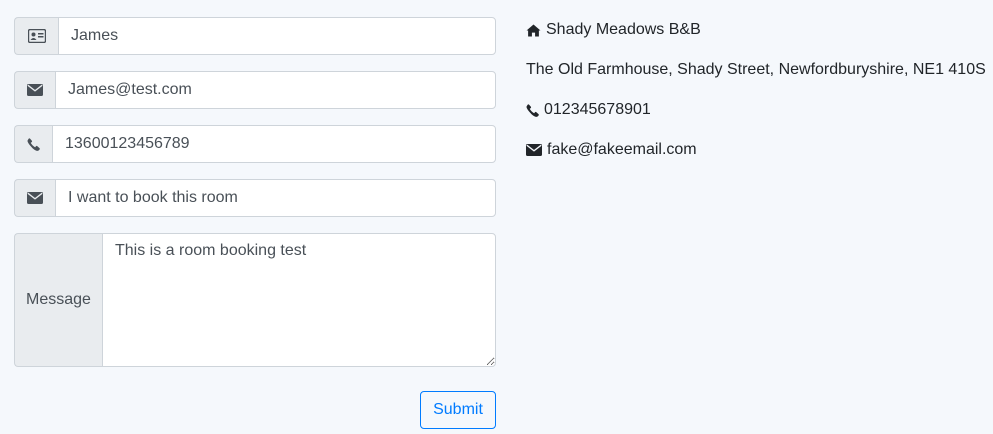 The height and width of the screenshot is (434, 993). I want to click on phone-line: 012345678901, so click(756, 110).